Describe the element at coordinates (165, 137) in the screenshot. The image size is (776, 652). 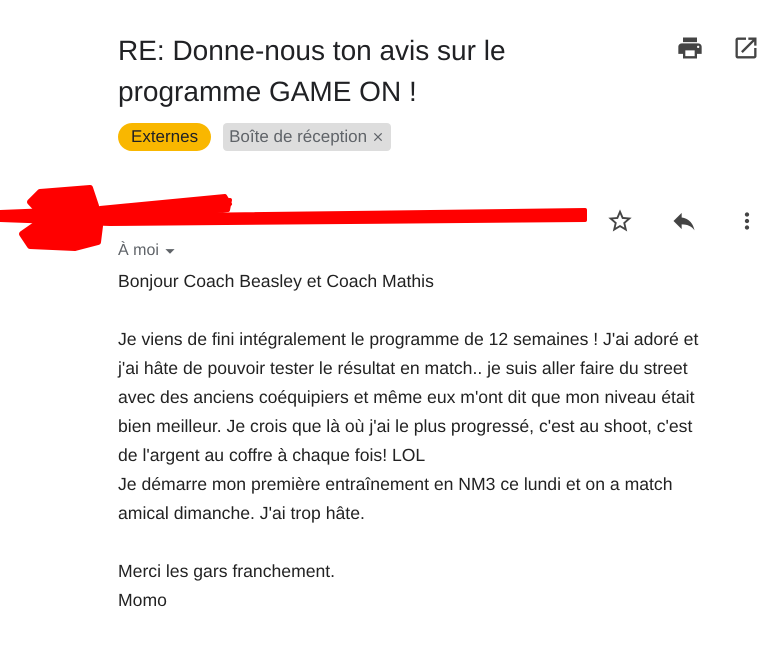
I see `label-chip: Externes` at that location.